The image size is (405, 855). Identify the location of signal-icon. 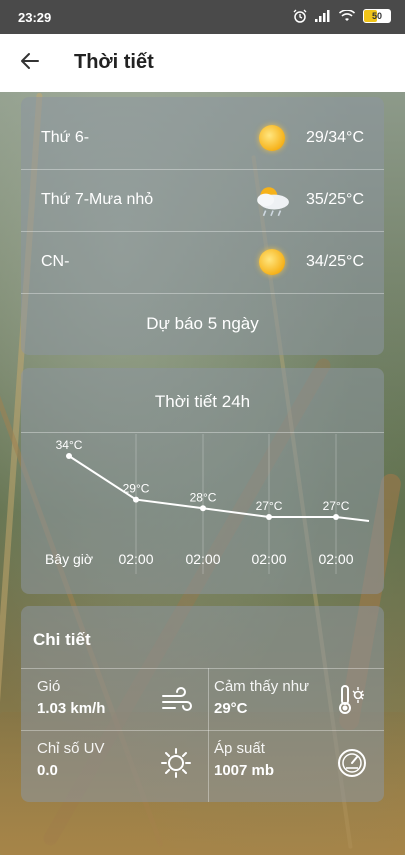
(322, 16).